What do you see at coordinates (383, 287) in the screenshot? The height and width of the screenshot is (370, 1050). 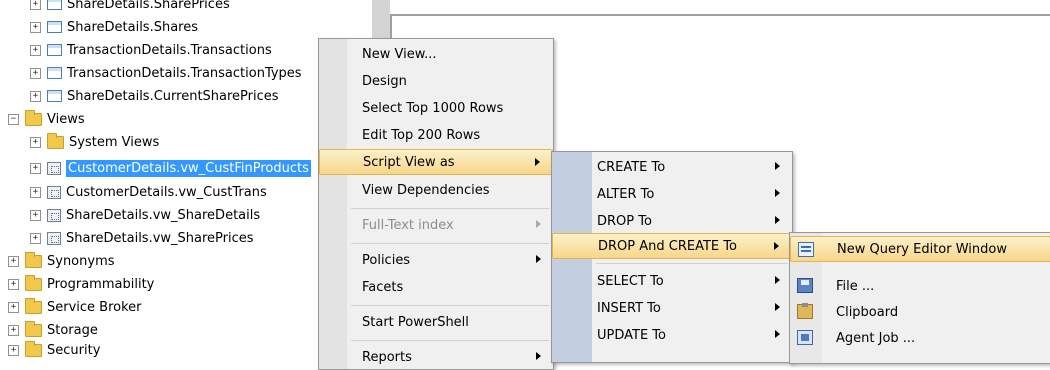 I see `menu-item-label: Facets` at bounding box center [383, 287].